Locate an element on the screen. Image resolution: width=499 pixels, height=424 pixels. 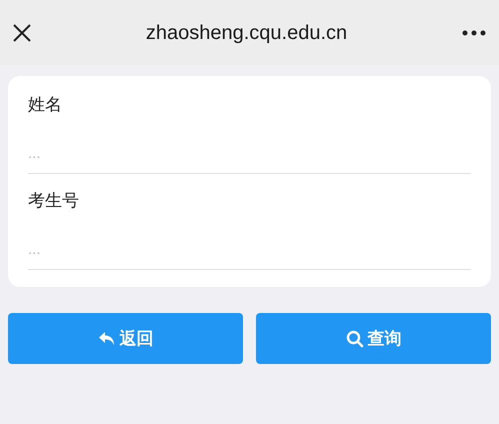
more-icon is located at coordinates (474, 33).